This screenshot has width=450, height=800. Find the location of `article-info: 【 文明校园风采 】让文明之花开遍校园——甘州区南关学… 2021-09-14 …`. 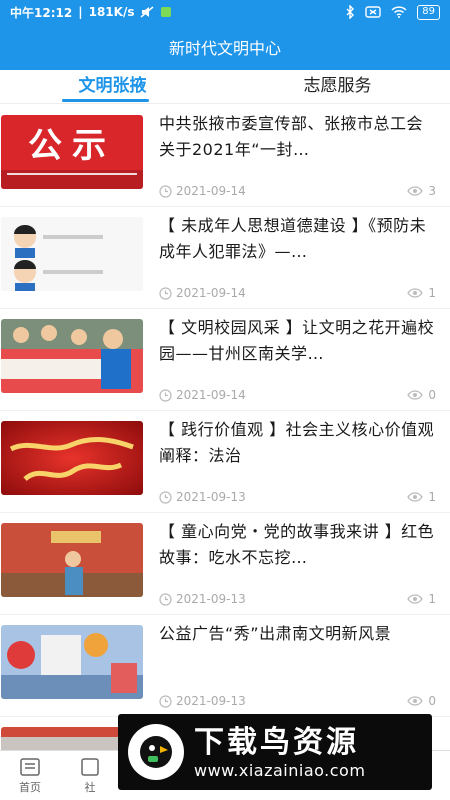

article-info: 【 文明校园风采 】让文明之花开遍校园——甘州区南关学… 2021-09-14 … is located at coordinates (296, 359).